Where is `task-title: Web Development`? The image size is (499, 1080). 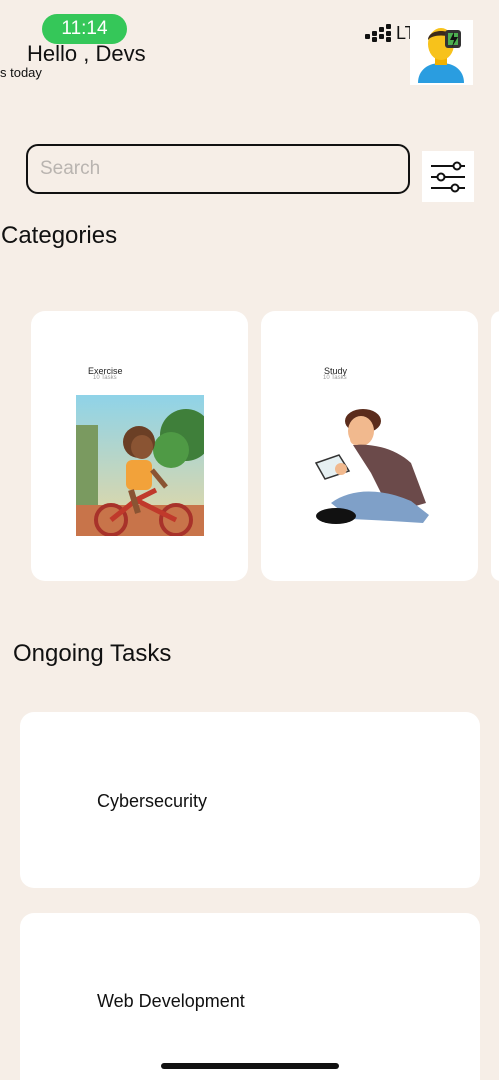
task-title: Web Development is located at coordinates (171, 1001).